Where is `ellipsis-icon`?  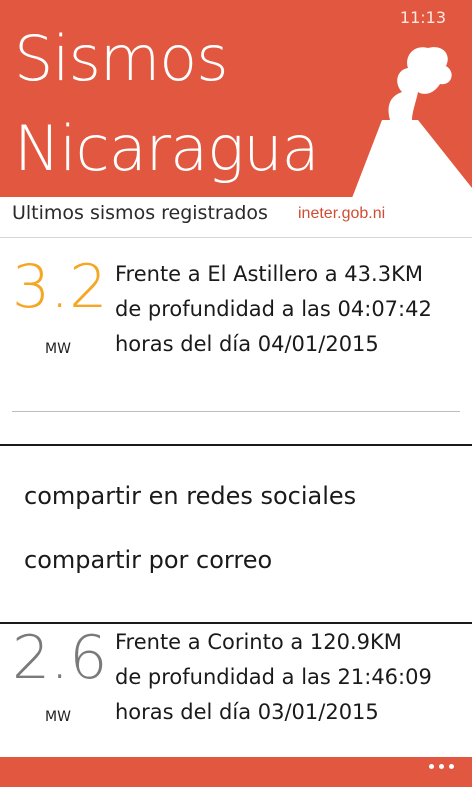 ellipsis-icon is located at coordinates (441, 766).